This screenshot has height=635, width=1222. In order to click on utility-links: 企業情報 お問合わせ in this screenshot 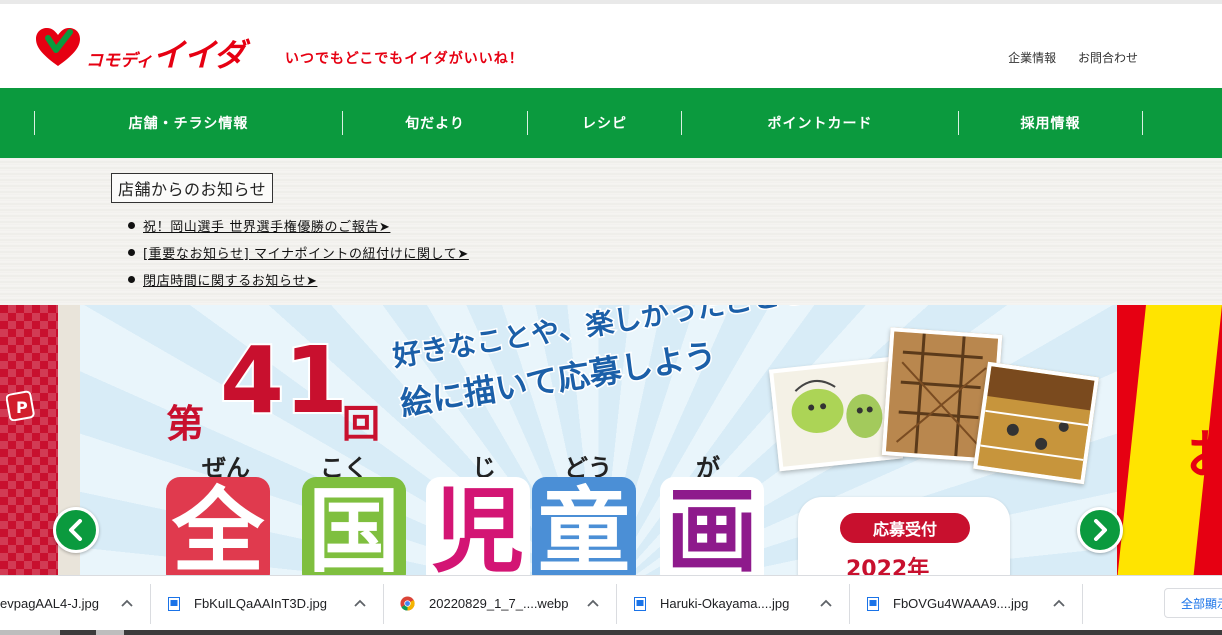, I will do `click(1064, 57)`.